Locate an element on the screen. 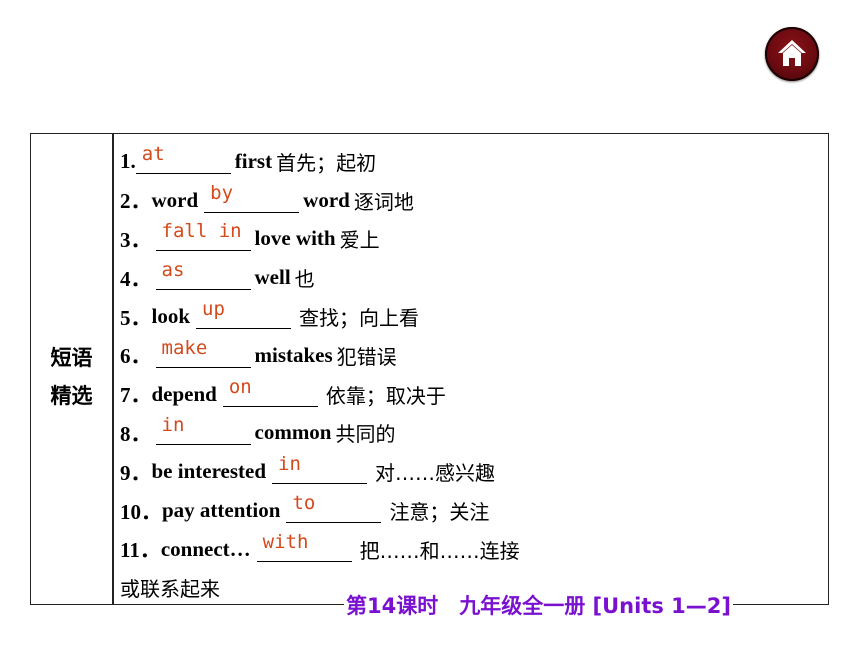 The width and height of the screenshot is (860, 645). phrase-item: 5． look up 查找；向上看 is located at coordinates (470, 316).